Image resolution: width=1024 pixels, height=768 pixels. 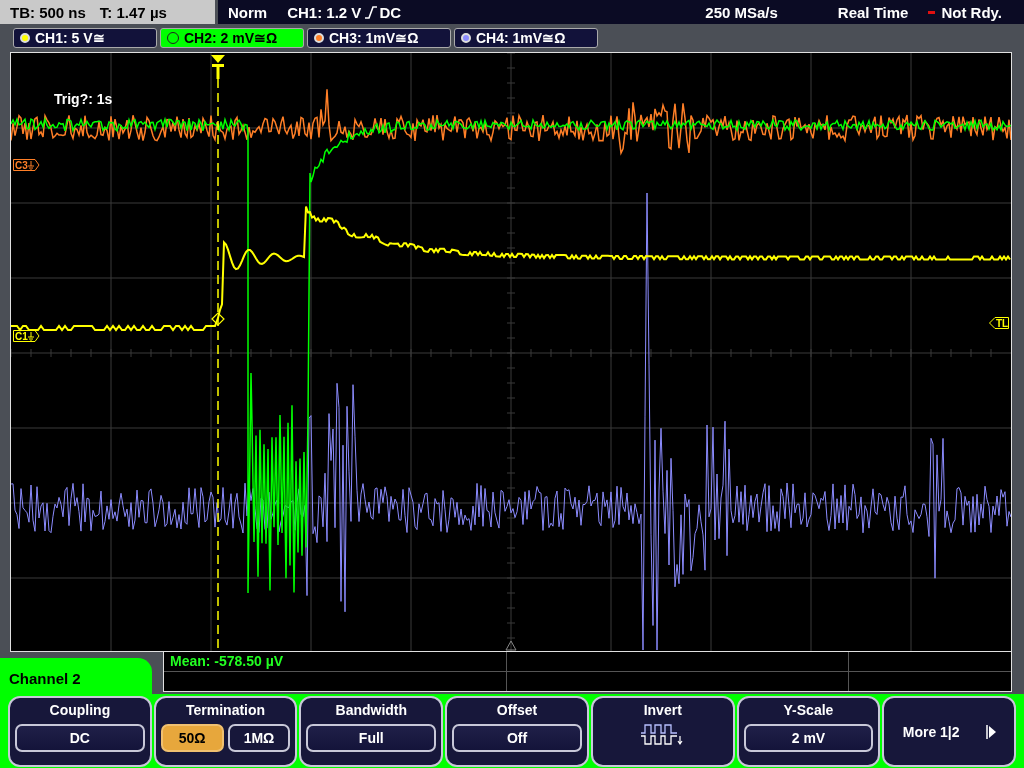 What do you see at coordinates (511, 645) in the screenshot?
I see `center-marker` at bounding box center [511, 645].